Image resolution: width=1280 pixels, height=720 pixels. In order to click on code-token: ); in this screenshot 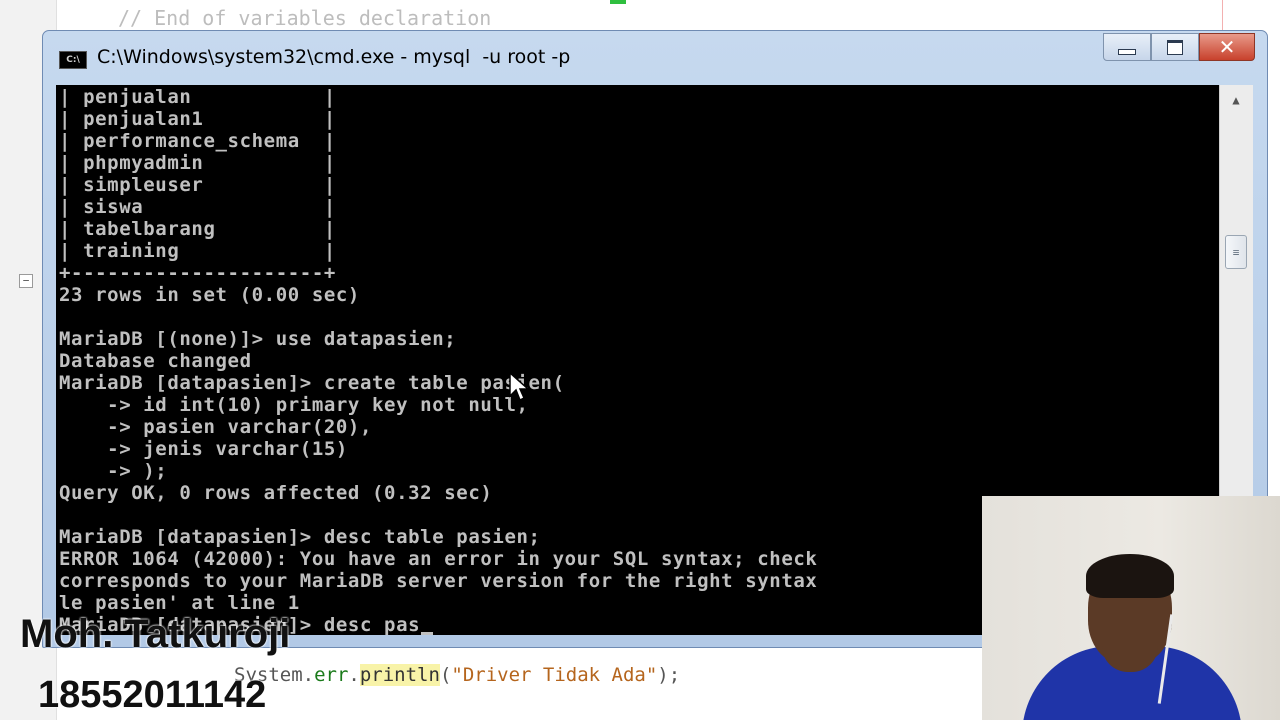, I will do `click(669, 675)`.